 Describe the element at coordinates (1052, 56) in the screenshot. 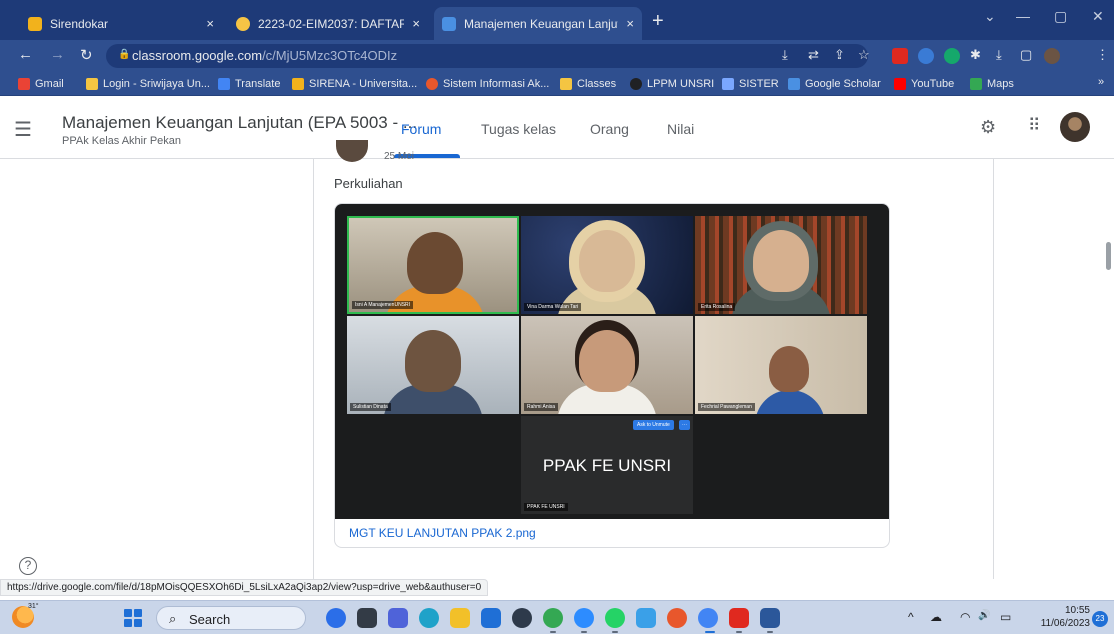

I see `profile-avatar-icon` at that location.